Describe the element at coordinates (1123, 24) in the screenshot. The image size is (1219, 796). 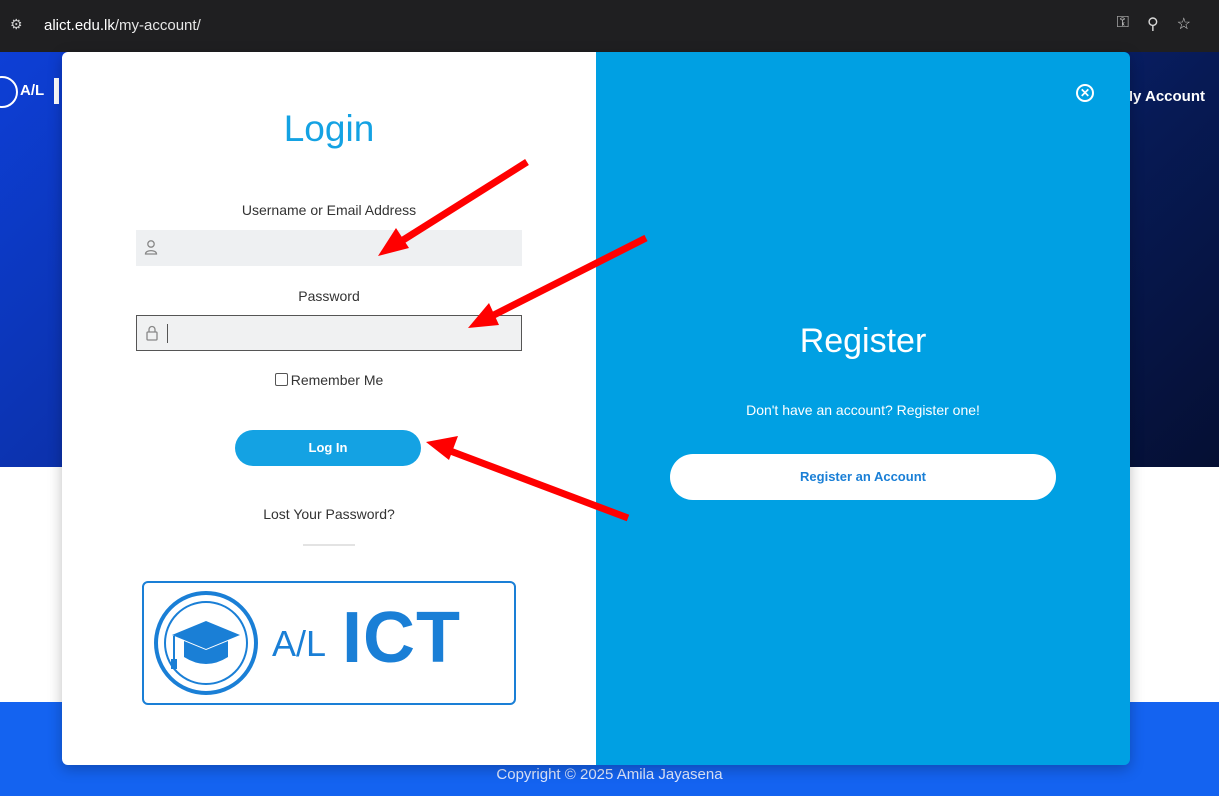
I see `key-icon: ⚿` at that location.